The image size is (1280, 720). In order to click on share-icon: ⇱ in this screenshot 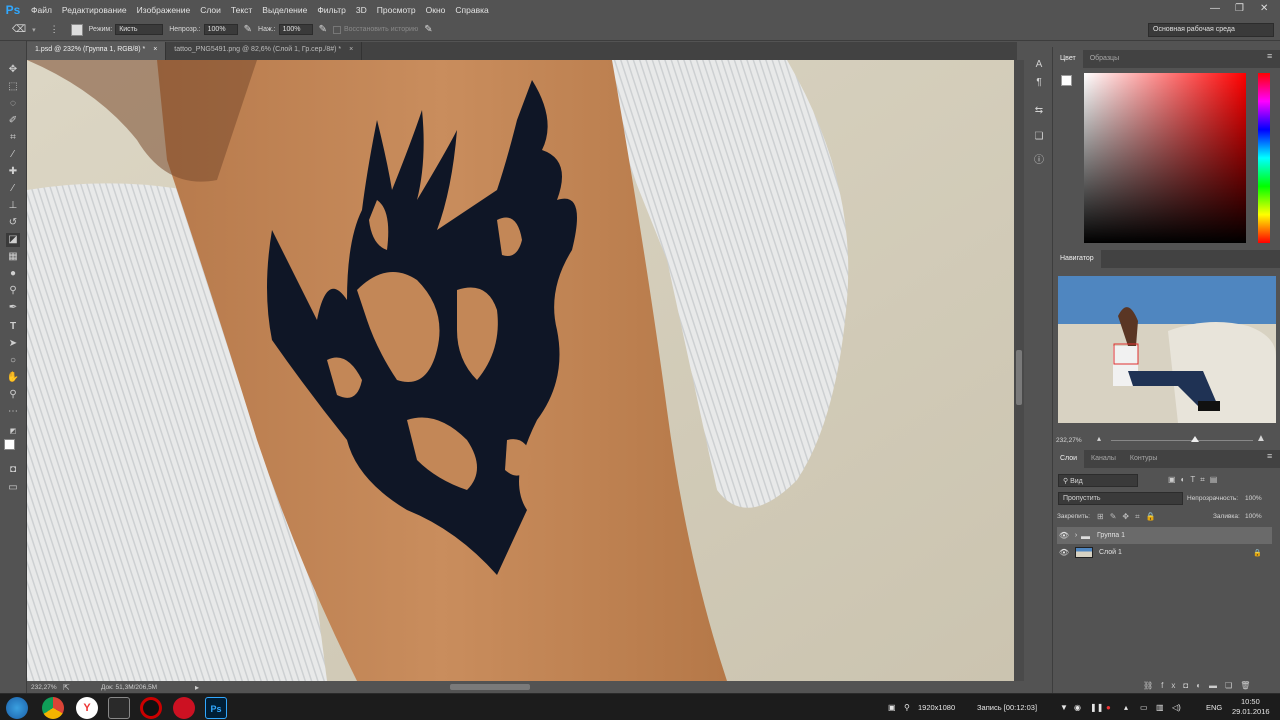, I will do `click(66, 687)`.